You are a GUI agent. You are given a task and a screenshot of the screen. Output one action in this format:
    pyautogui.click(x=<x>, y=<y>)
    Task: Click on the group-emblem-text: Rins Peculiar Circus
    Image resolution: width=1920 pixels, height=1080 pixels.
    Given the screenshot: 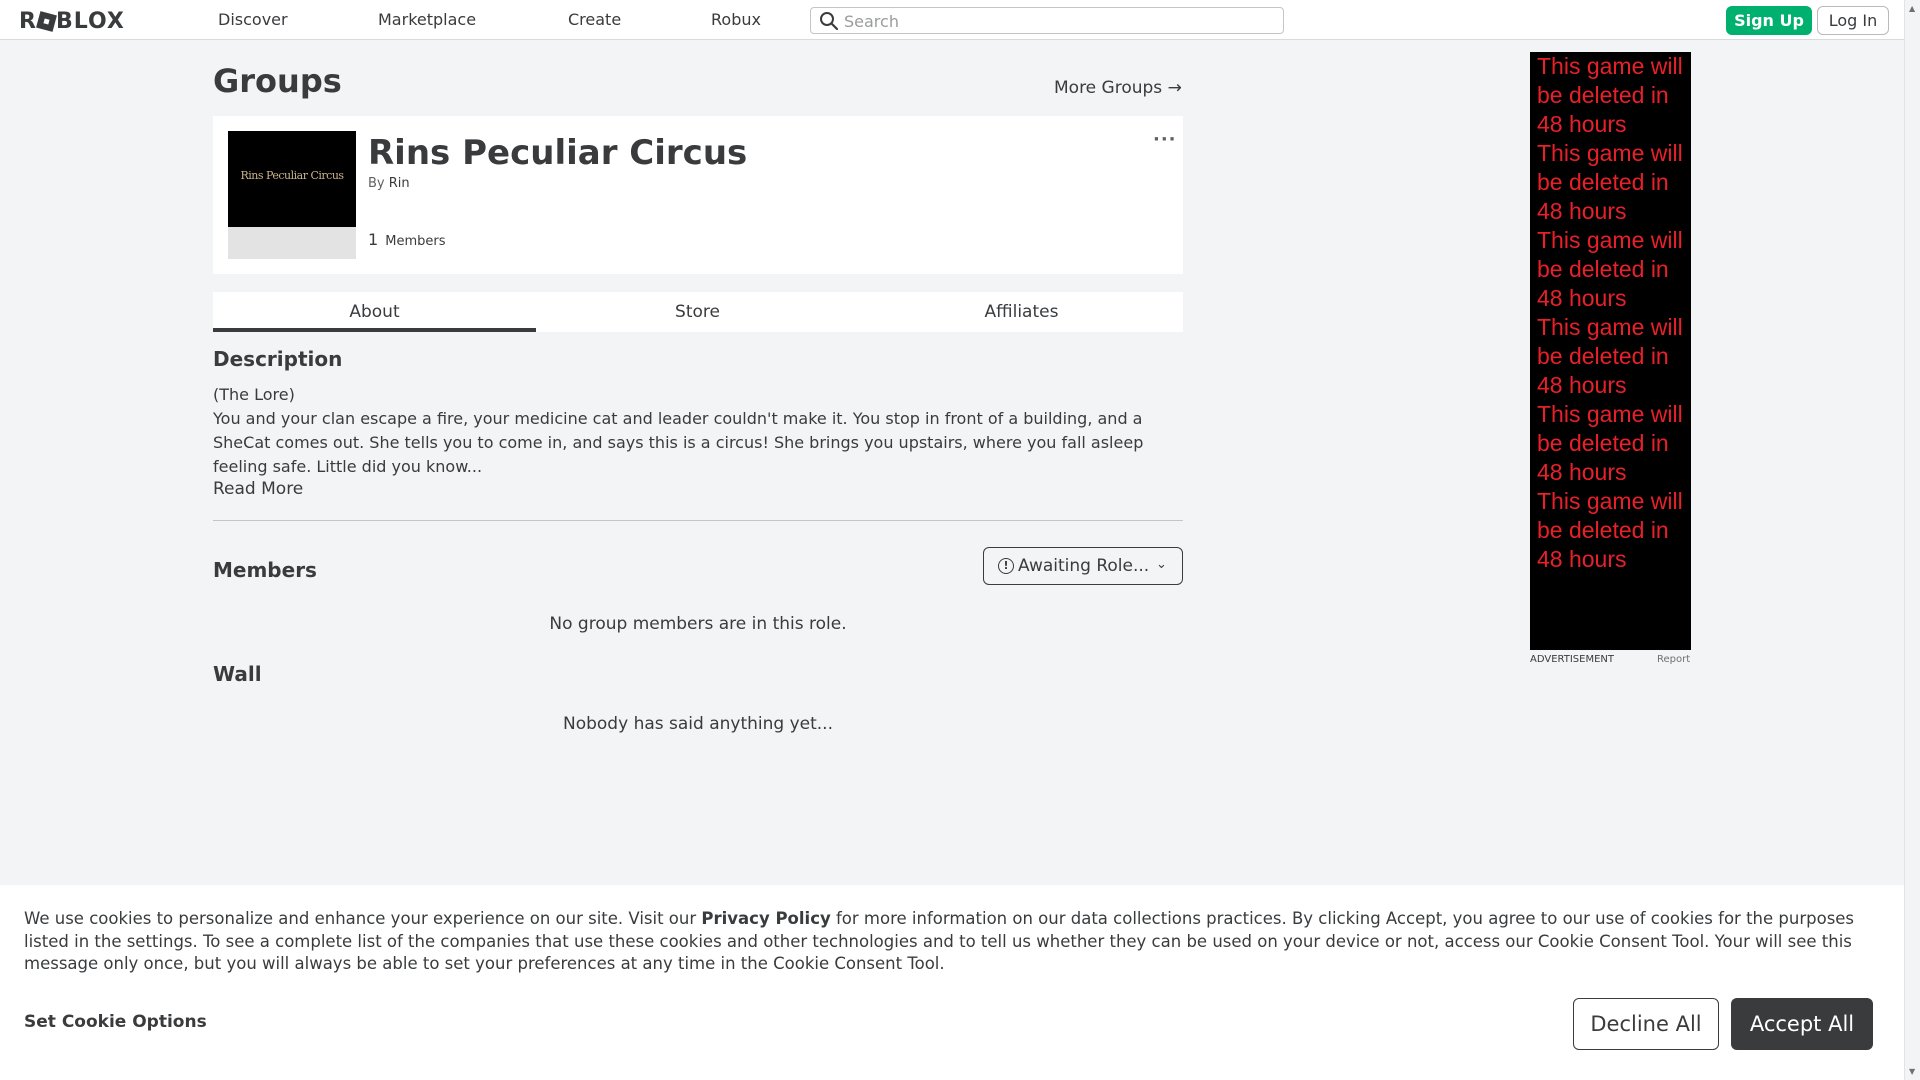 What is the action you would take?
    pyautogui.click(x=292, y=175)
    